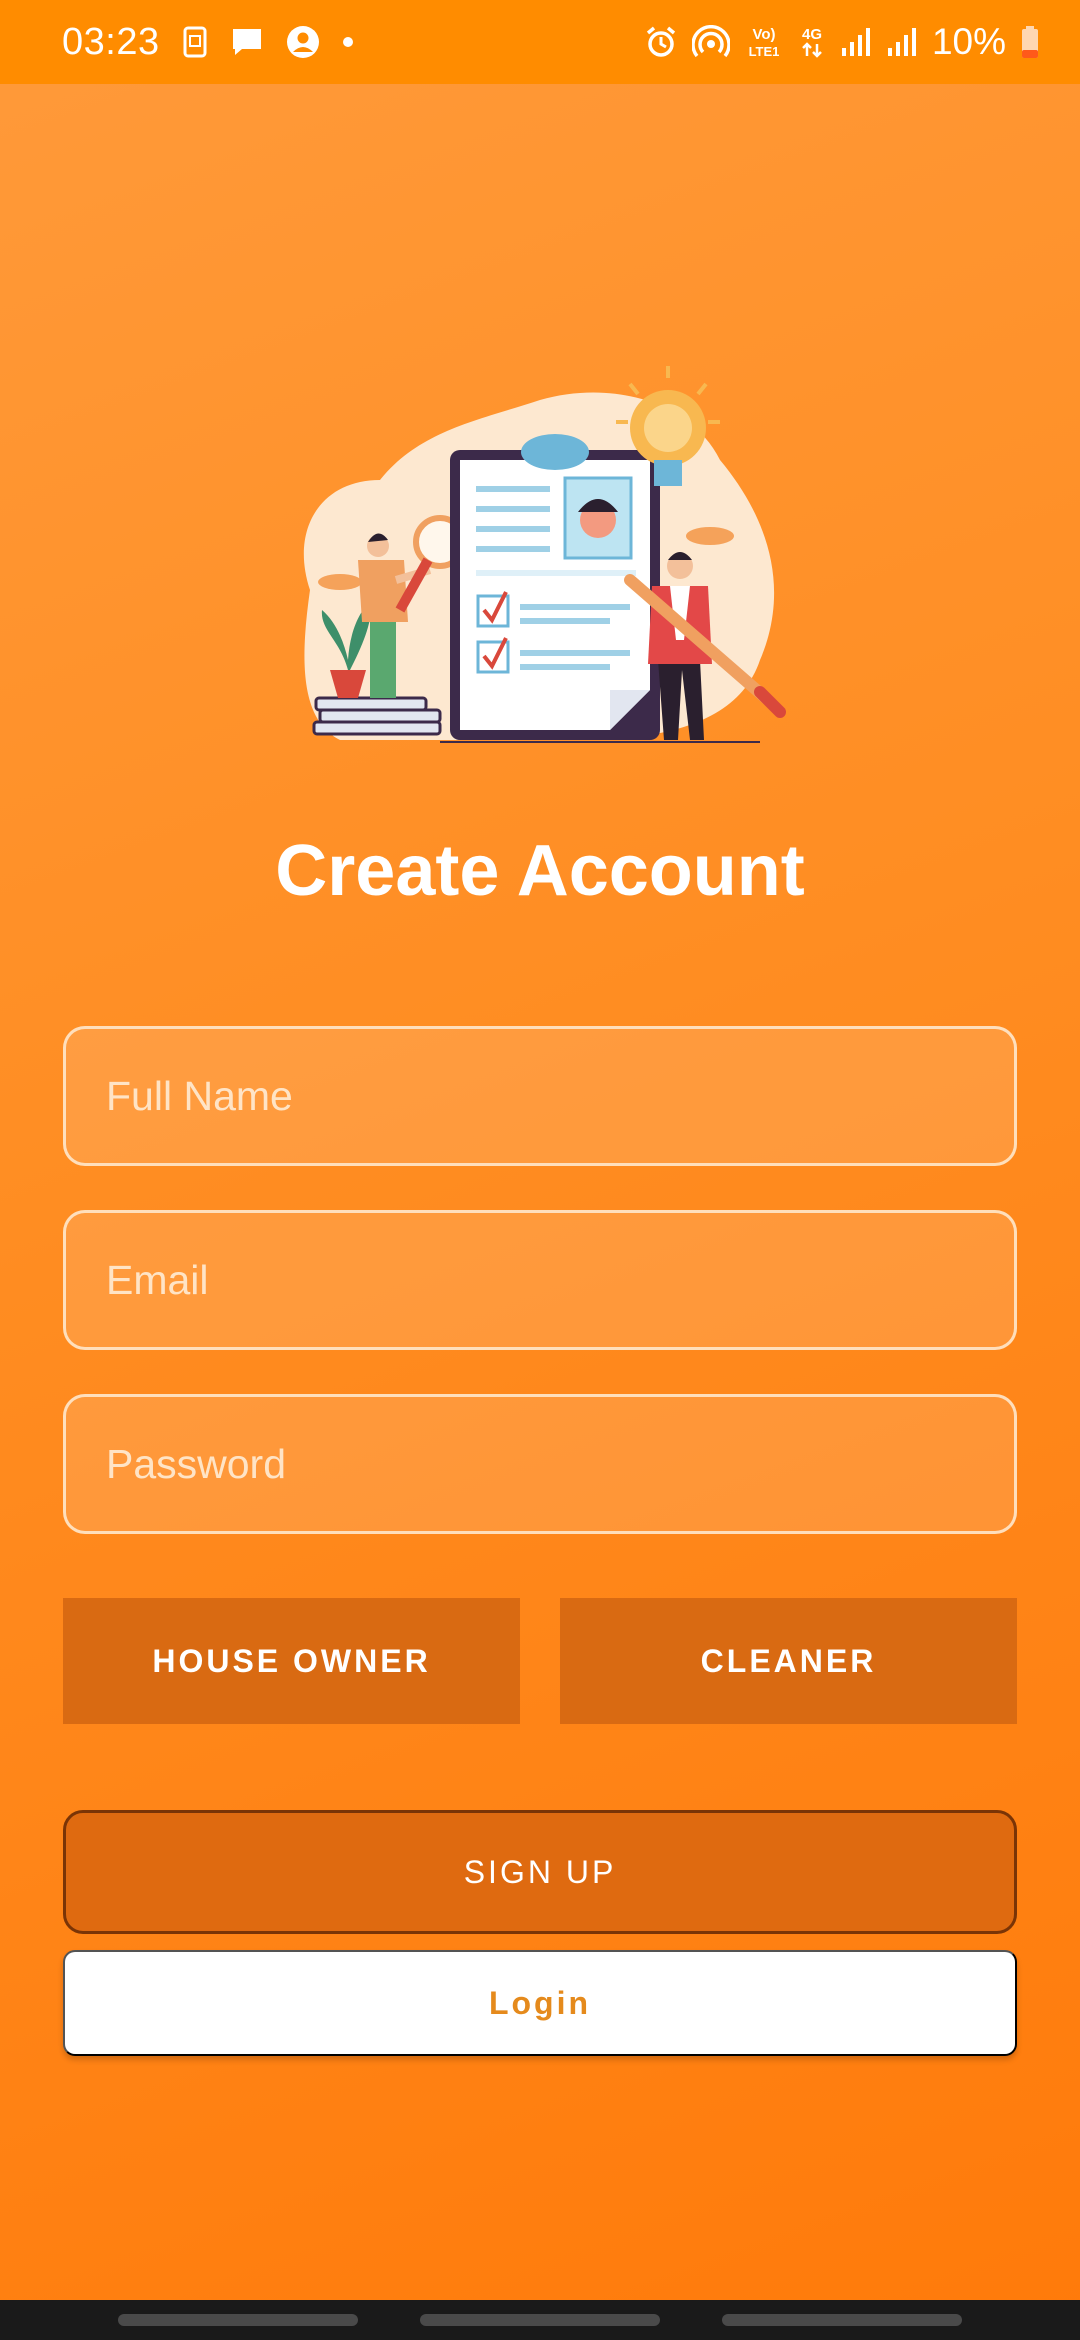 This screenshot has height=2340, width=1080. I want to click on email-field, so click(560, 1280).